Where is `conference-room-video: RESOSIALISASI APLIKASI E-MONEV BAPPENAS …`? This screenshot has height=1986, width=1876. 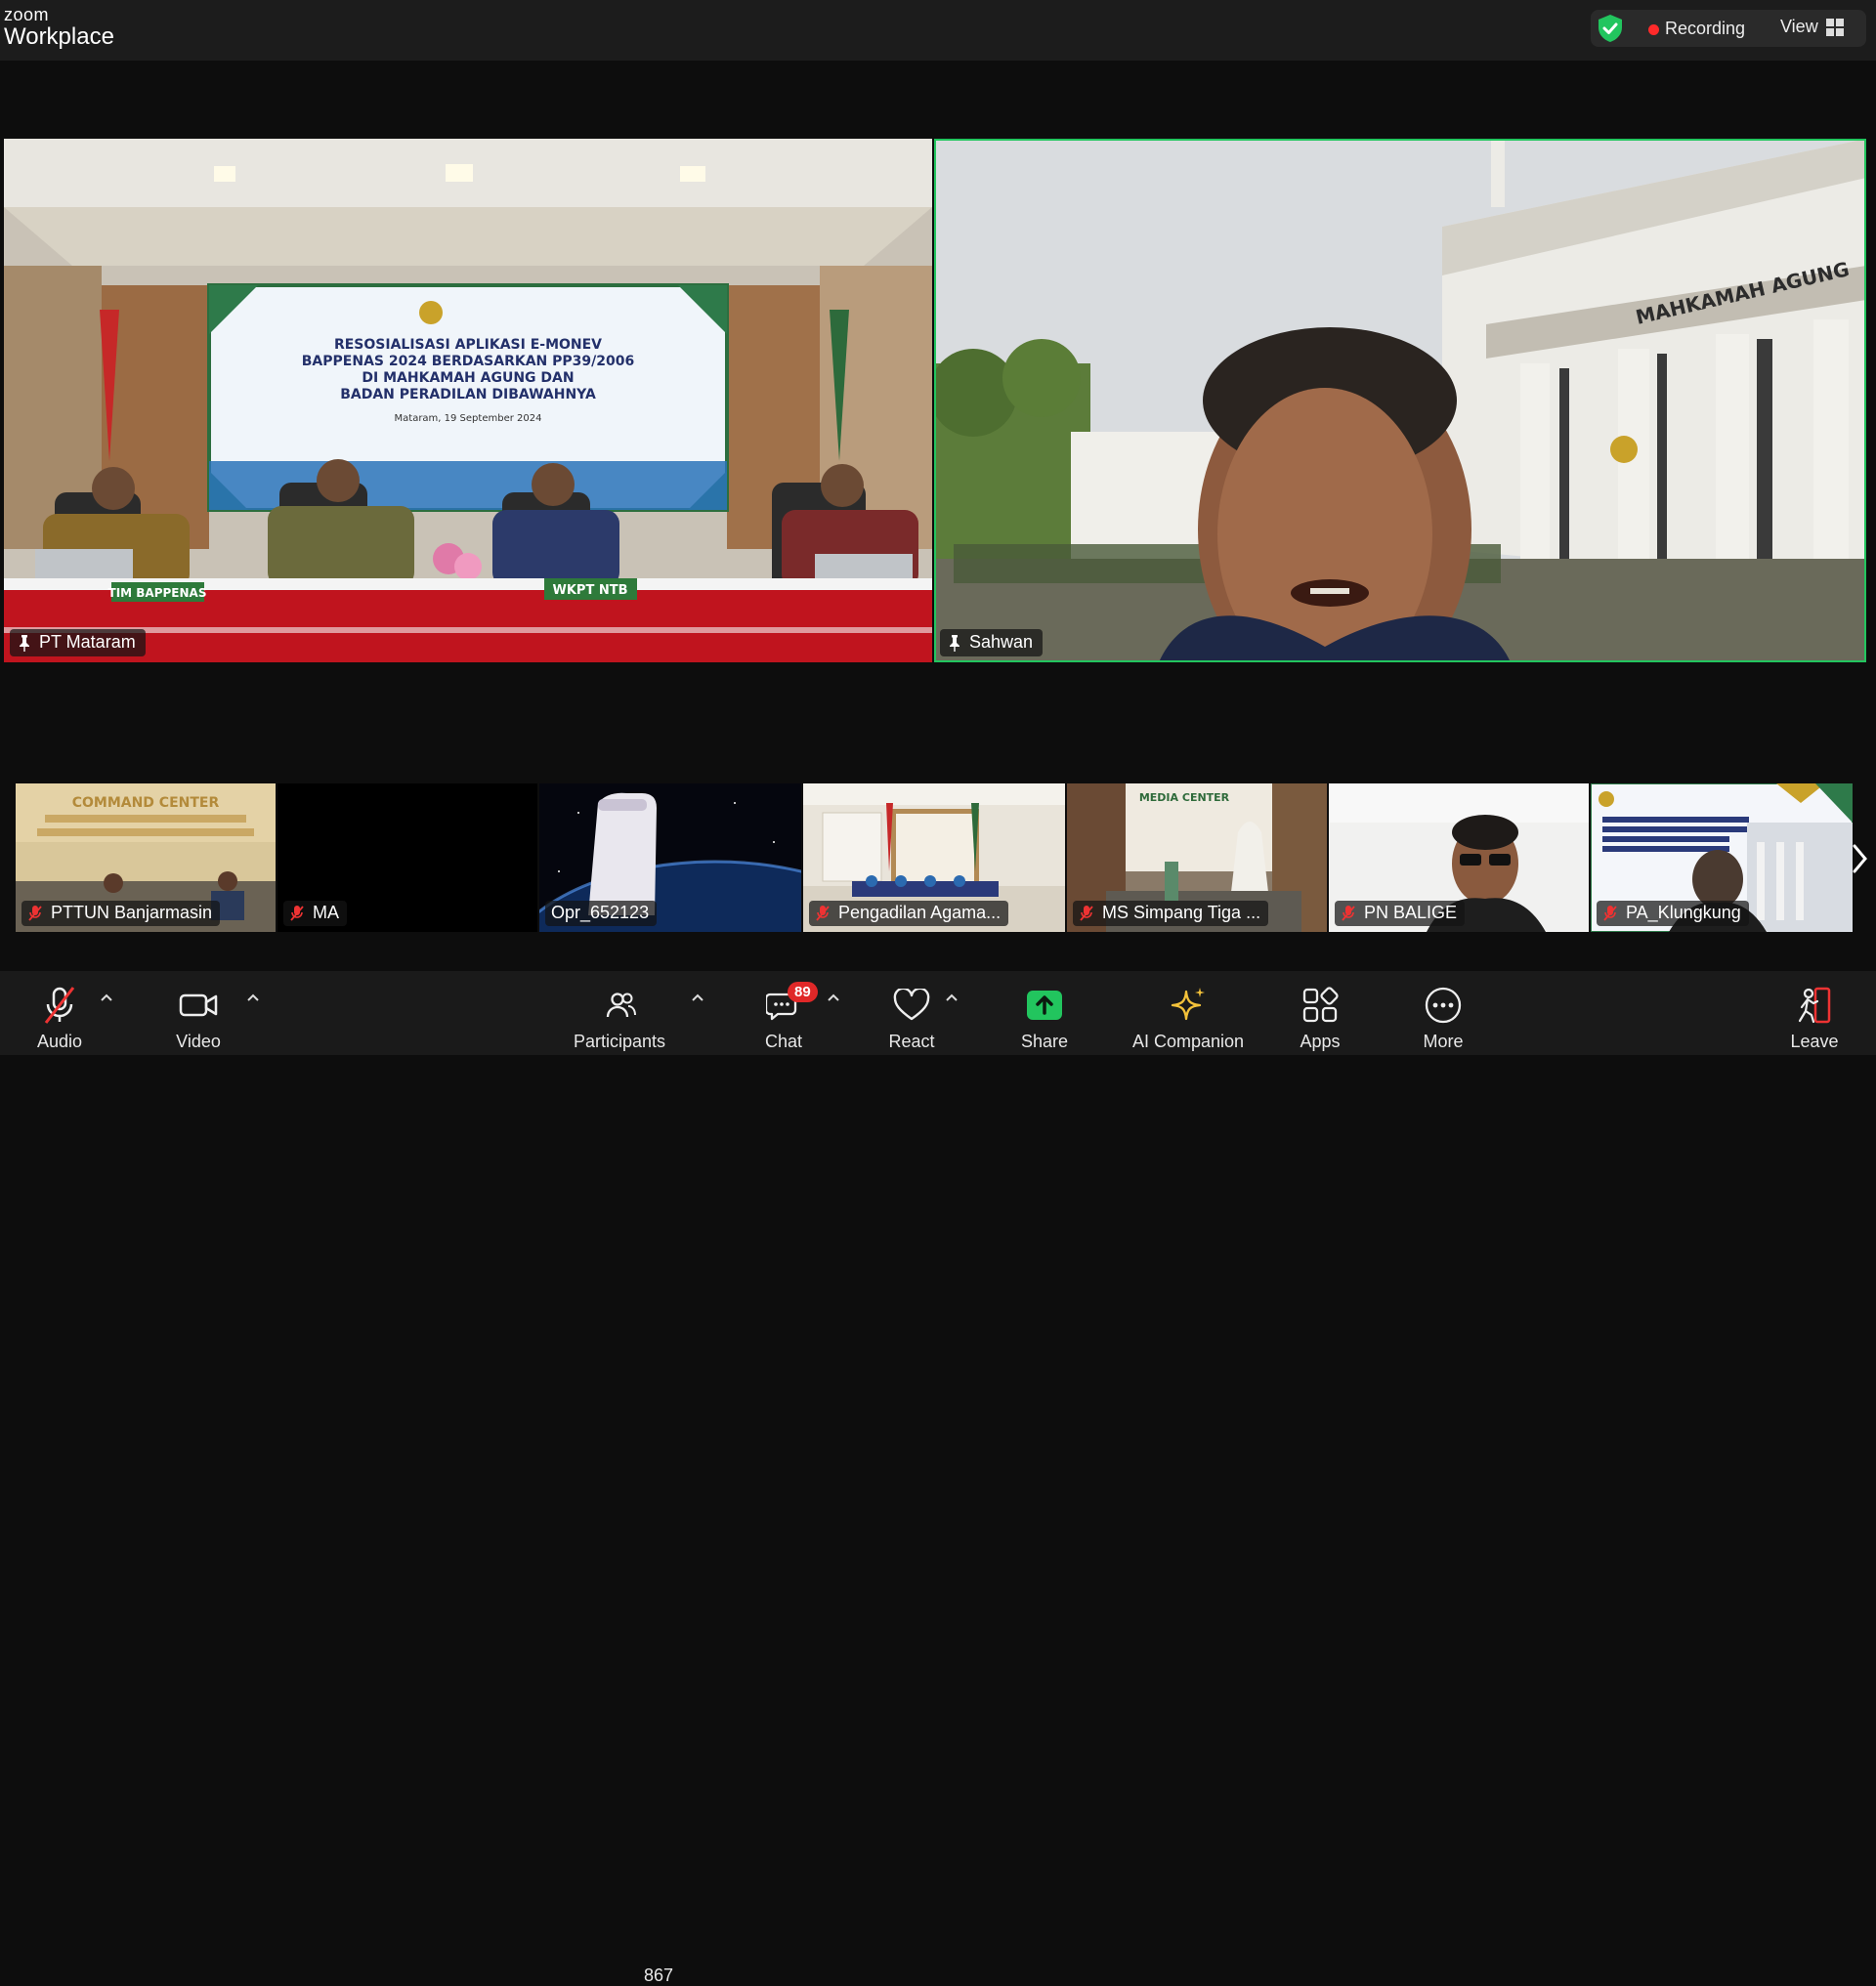
conference-room-video: RESOSIALISASI APLIKASI E-MONEV BAPPENAS … is located at coordinates (468, 400).